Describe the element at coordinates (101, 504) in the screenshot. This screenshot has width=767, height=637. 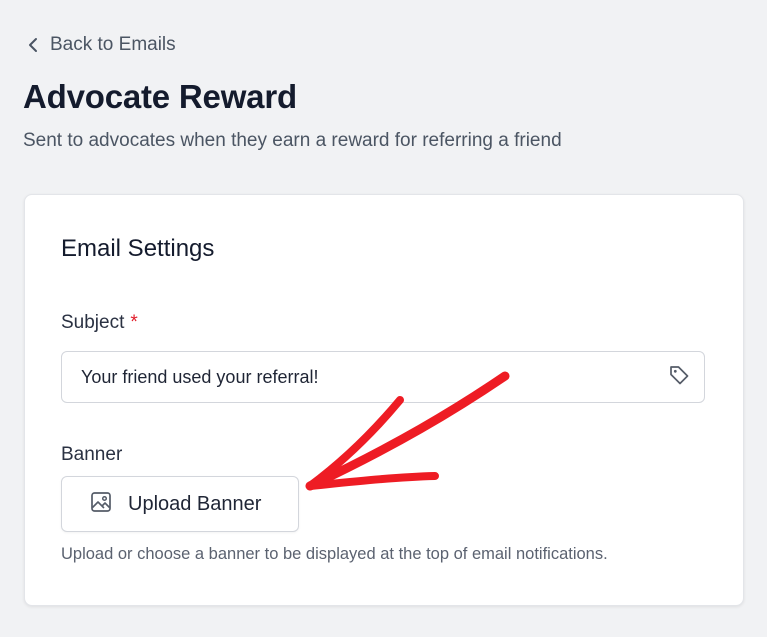
I see `image-icon` at that location.